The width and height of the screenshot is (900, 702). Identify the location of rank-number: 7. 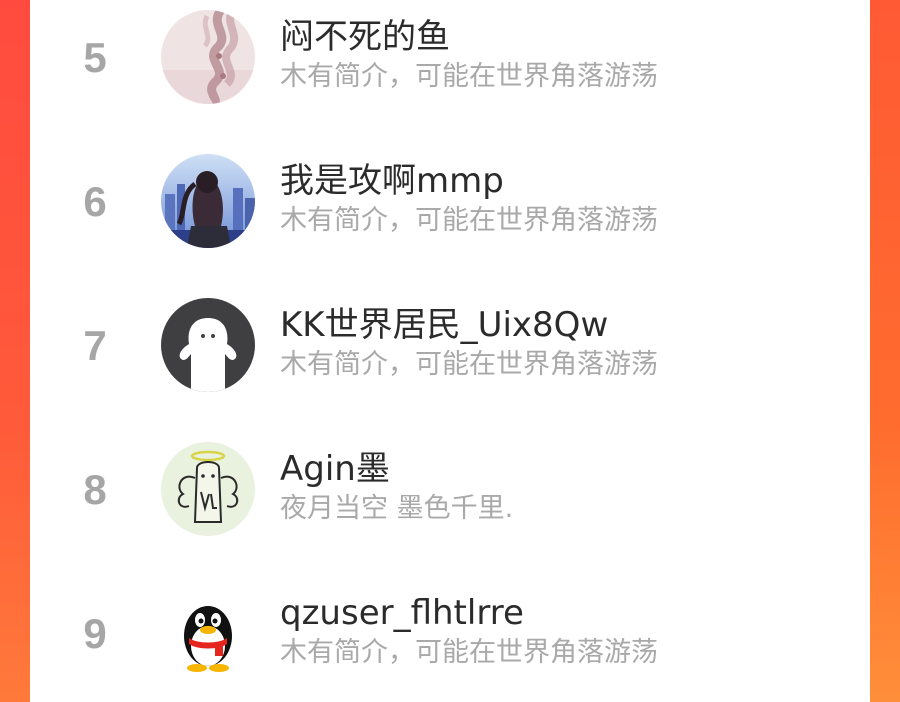
(95, 345).